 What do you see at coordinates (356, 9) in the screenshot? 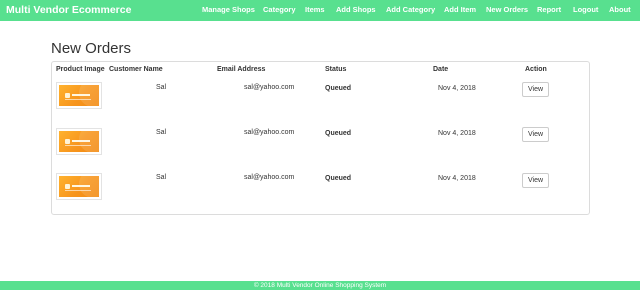
I see `nav-add-shops: Add Shops` at bounding box center [356, 9].